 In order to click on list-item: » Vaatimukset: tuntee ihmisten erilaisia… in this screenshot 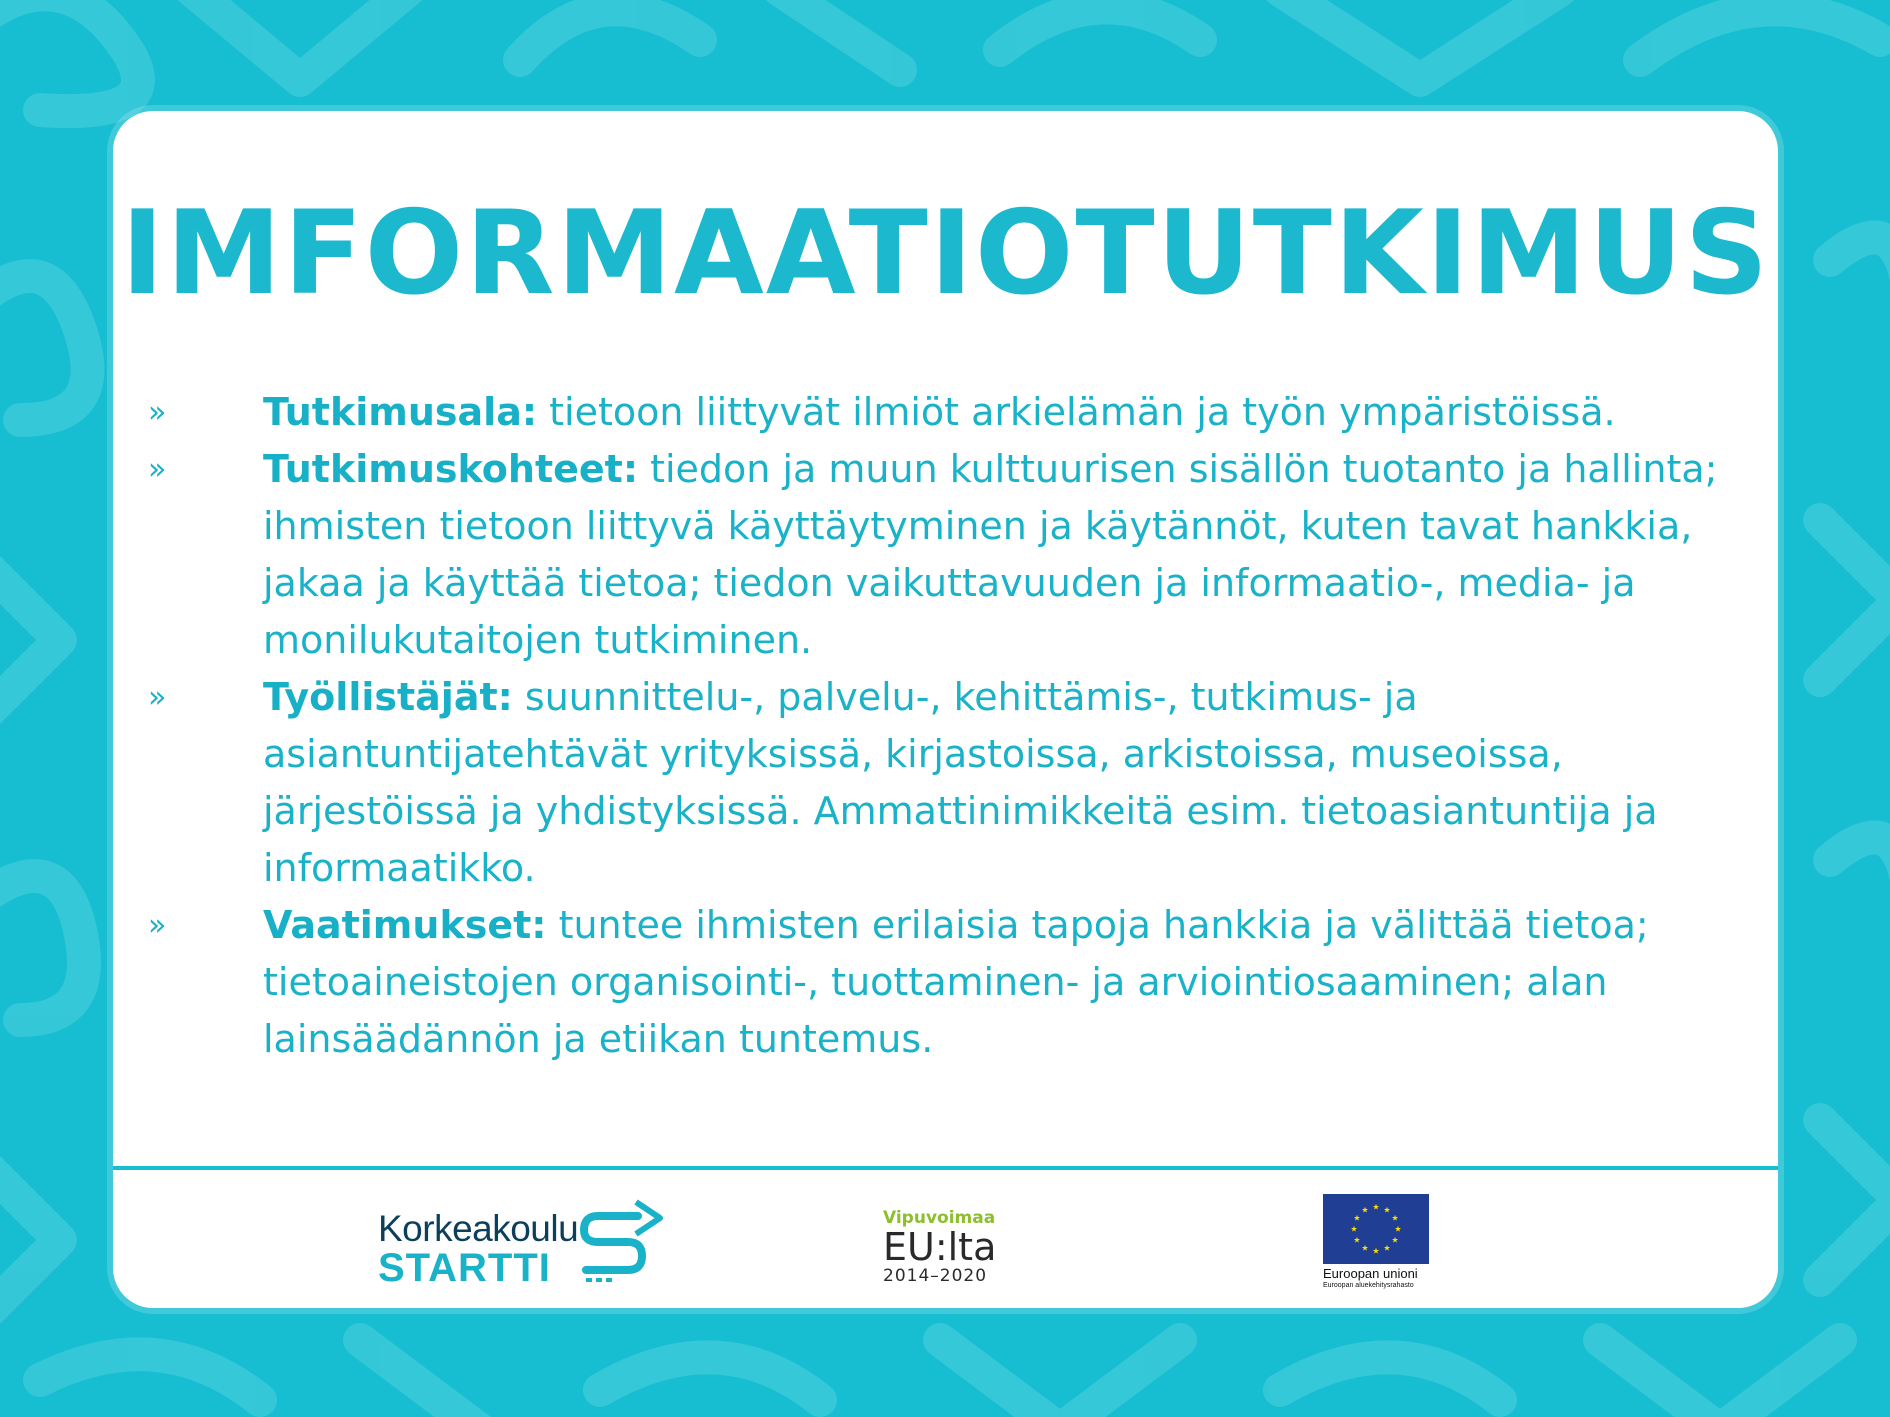, I will do `click(958, 982)`.